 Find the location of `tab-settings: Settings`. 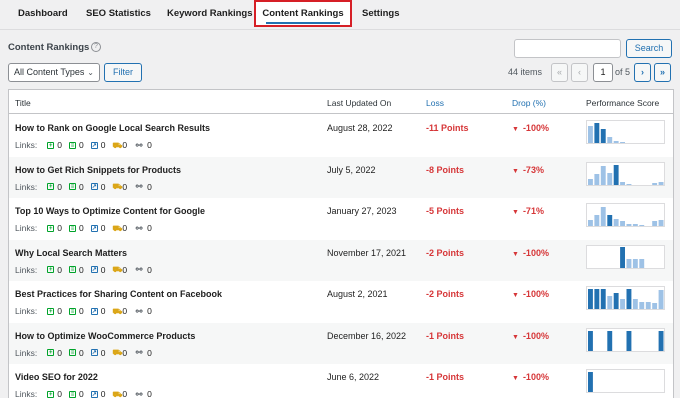

tab-settings: Settings is located at coordinates (380, 14).